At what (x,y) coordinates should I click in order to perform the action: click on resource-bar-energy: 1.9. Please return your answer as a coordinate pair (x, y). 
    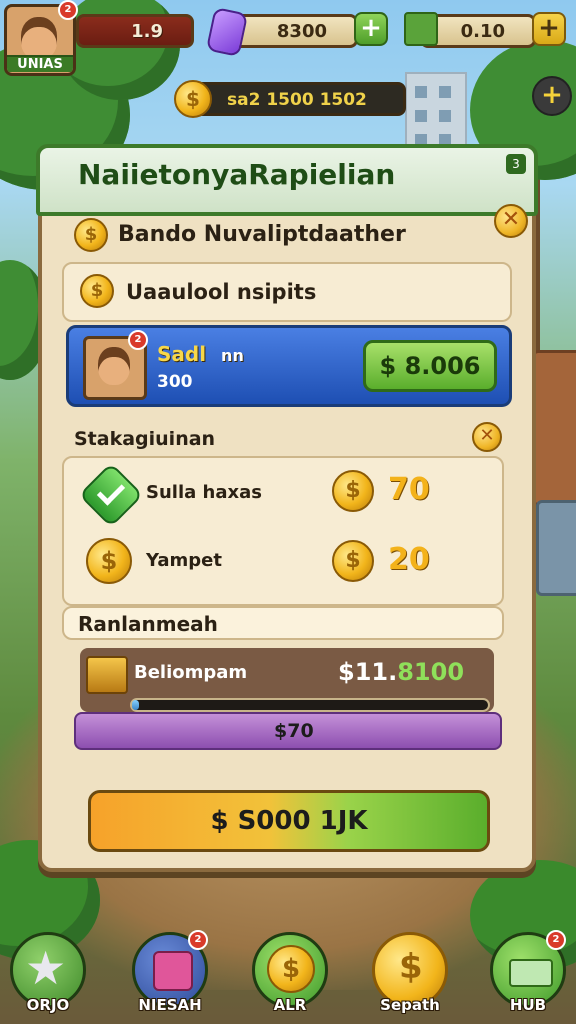
    Looking at the image, I should click on (135, 31).